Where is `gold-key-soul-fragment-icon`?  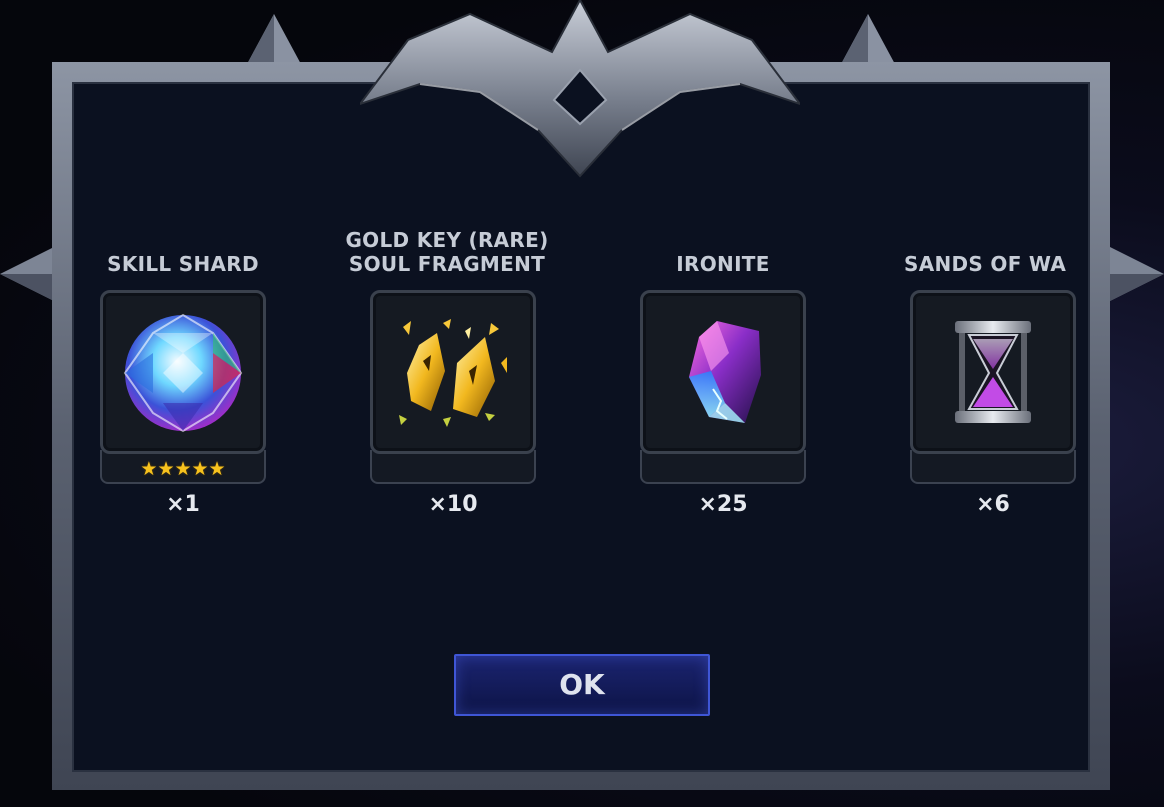
gold-key-soul-fragment-icon is located at coordinates (453, 373).